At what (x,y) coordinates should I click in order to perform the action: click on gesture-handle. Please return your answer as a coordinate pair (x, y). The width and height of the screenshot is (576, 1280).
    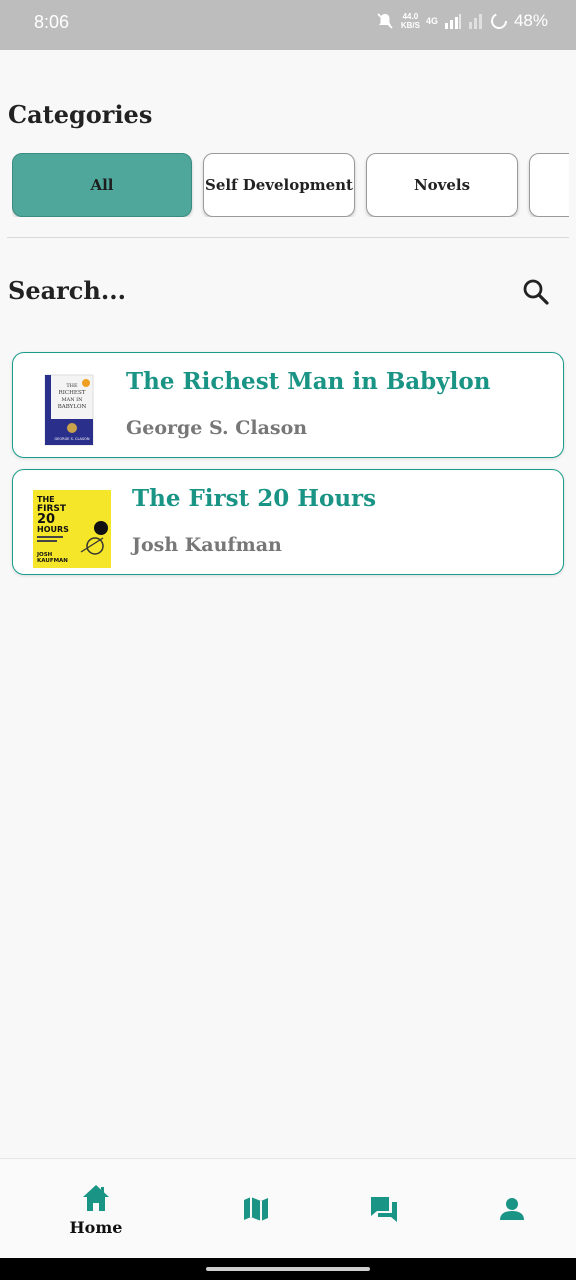
    Looking at the image, I should click on (288, 1269).